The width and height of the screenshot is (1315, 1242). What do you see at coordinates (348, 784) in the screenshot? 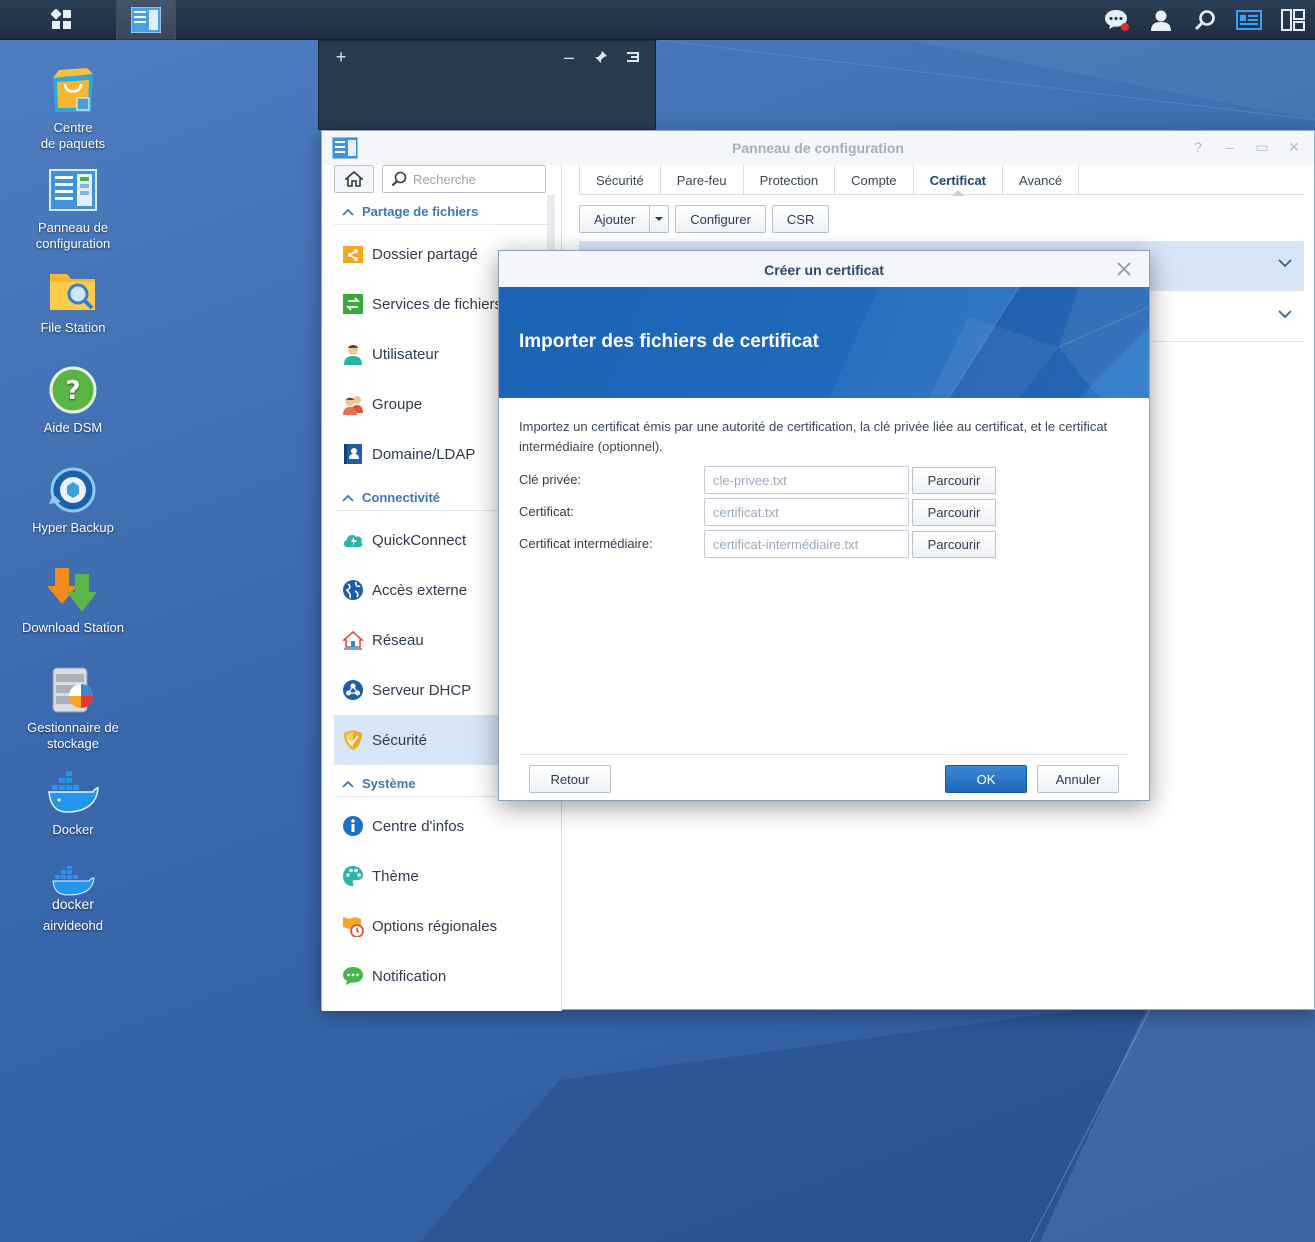
I see `chevron-up-icon` at bounding box center [348, 784].